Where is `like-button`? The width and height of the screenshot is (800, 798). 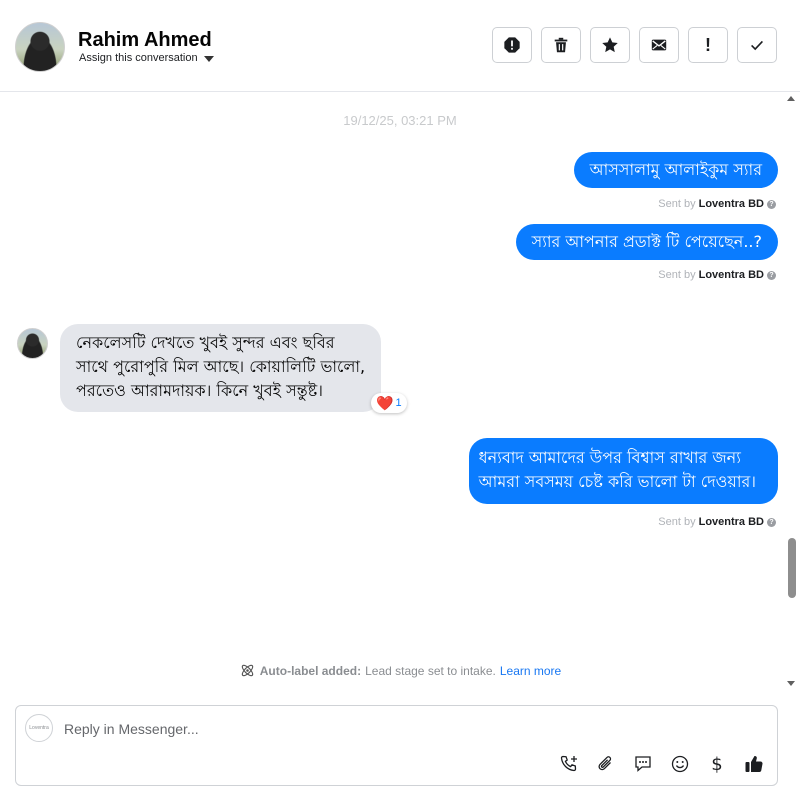 like-button is located at coordinates (754, 764).